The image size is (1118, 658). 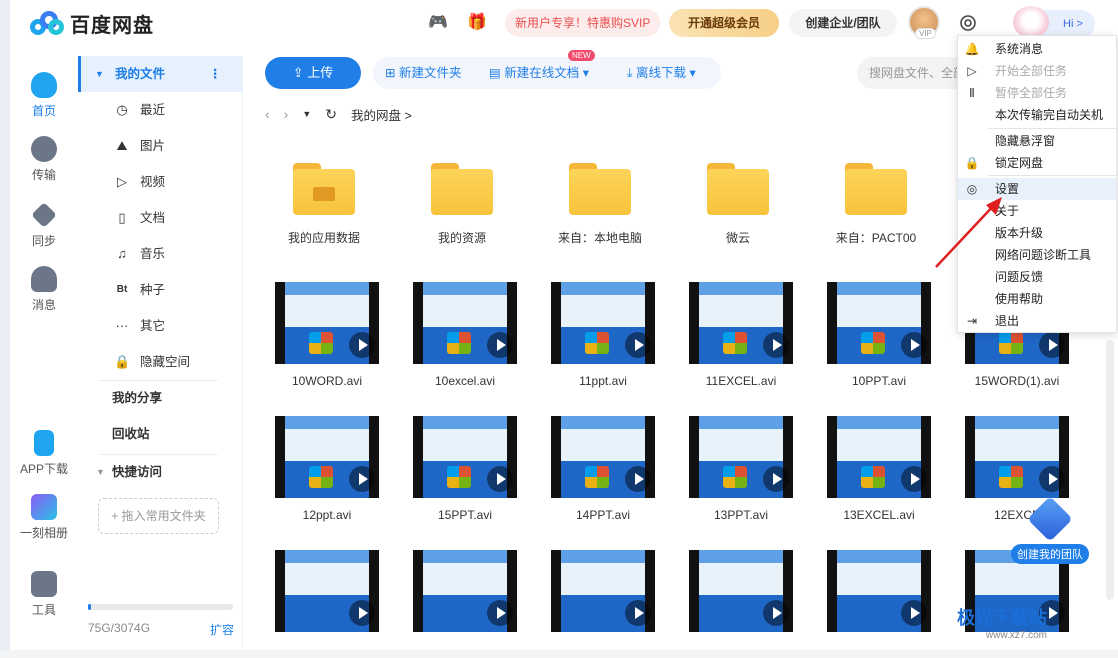 What do you see at coordinates (153, 182) in the screenshot?
I see `sidebar-item-label: 视频` at bounding box center [153, 182].